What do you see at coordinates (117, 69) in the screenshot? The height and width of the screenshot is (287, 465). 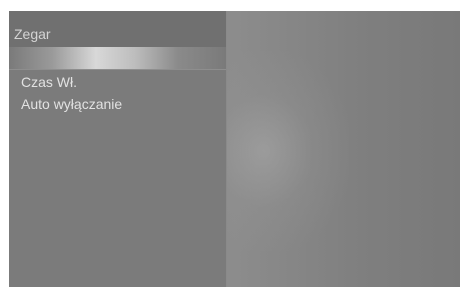 I see `header-divider` at bounding box center [117, 69].